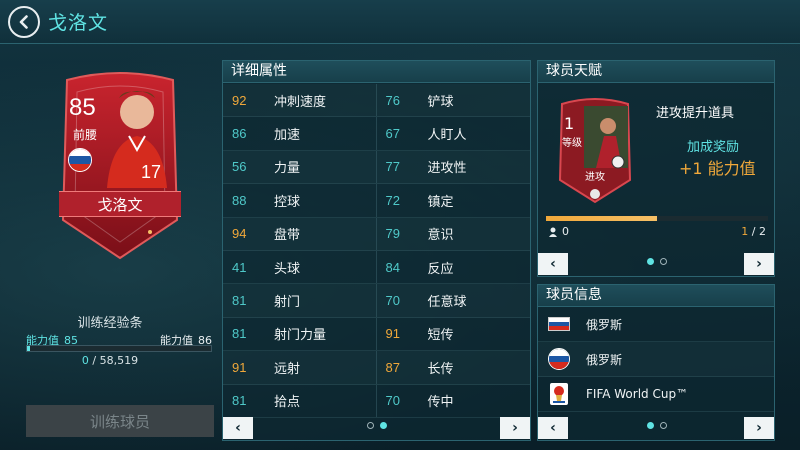 The image size is (800, 450). What do you see at coordinates (695, 113) in the screenshot?
I see `talent-name: 进攻提升道具` at bounding box center [695, 113].